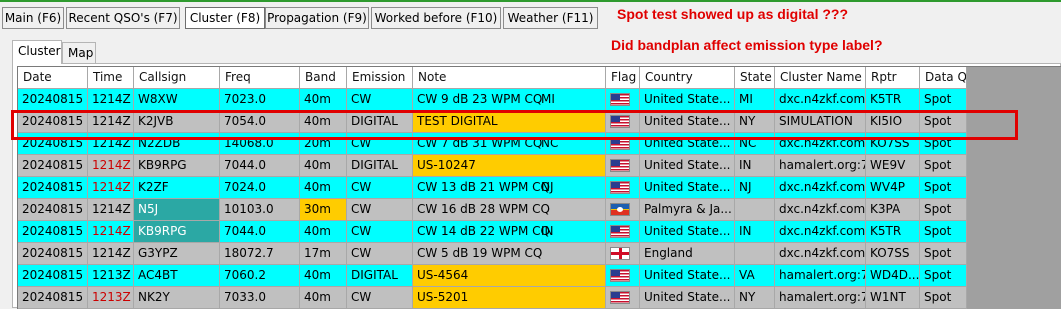 This screenshot has height=309, width=1061. I want to click on callsign-cell: K2JVB, so click(177, 122).